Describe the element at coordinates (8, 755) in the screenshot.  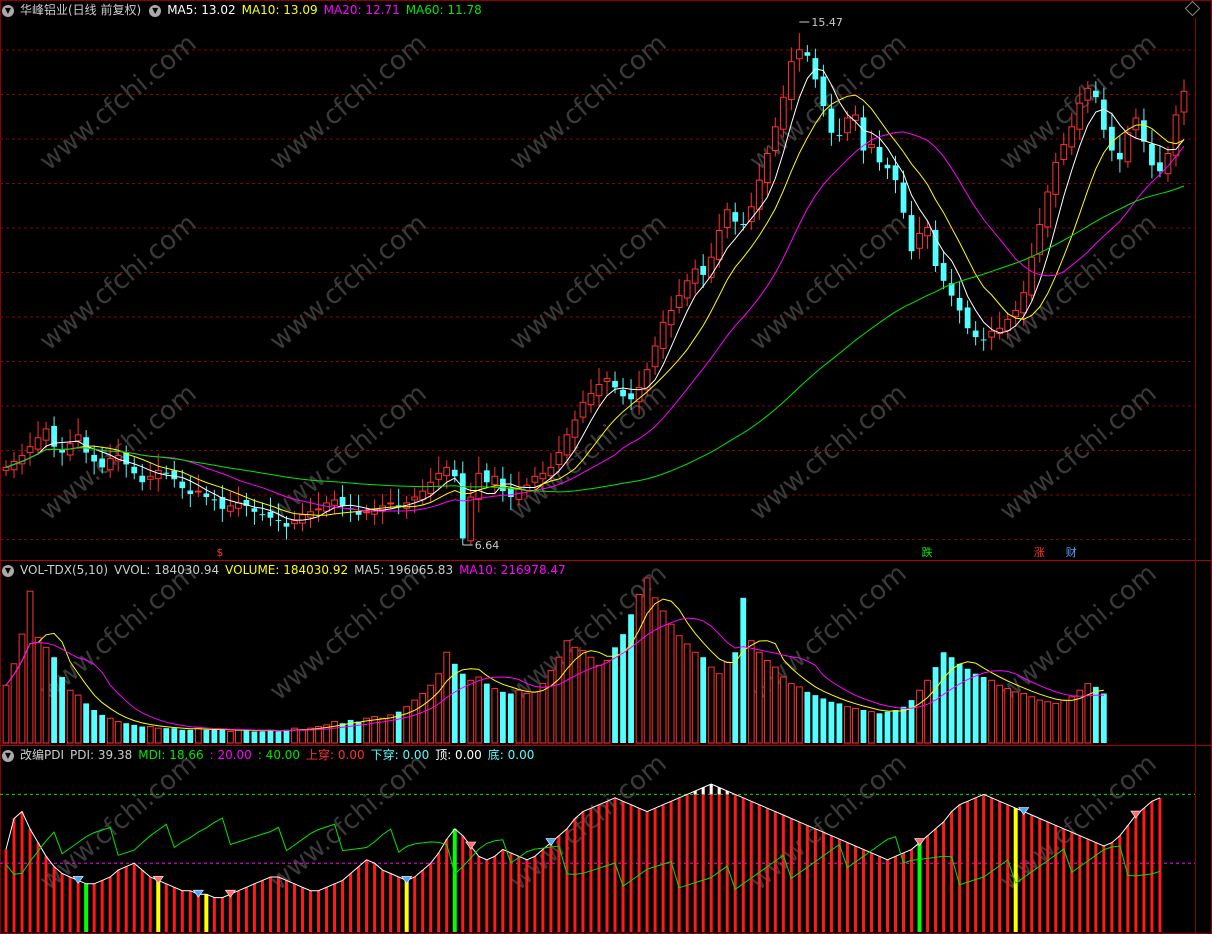
I see `pdi-collapse-icon: ▼` at that location.